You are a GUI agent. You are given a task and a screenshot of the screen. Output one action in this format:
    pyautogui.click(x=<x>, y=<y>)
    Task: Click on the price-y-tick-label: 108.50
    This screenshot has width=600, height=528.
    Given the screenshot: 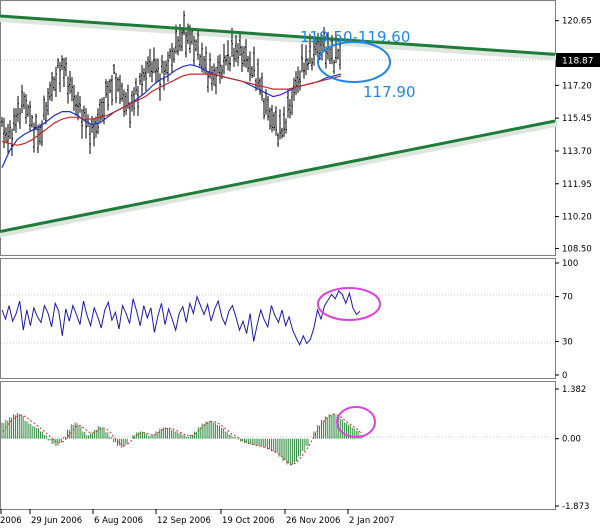 What is the action you would take?
    pyautogui.click(x=577, y=249)
    